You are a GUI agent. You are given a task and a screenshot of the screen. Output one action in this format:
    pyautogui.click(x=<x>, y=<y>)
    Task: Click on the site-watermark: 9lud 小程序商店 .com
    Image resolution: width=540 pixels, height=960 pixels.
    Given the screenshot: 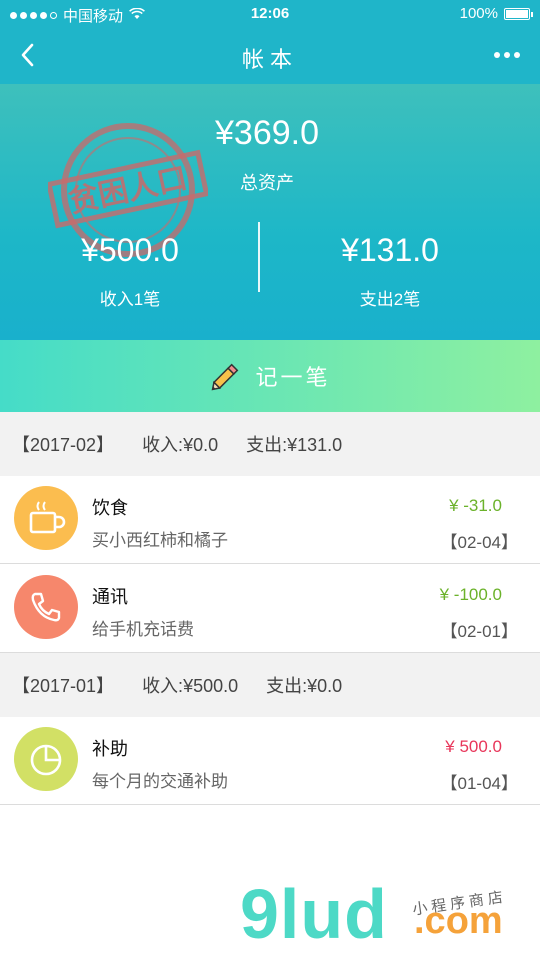 What is the action you would take?
    pyautogui.click(x=386, y=917)
    